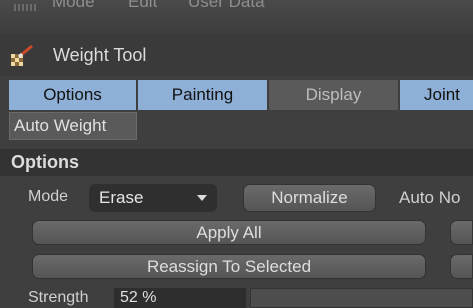  I want to click on tab-painting: Painting, so click(202, 95).